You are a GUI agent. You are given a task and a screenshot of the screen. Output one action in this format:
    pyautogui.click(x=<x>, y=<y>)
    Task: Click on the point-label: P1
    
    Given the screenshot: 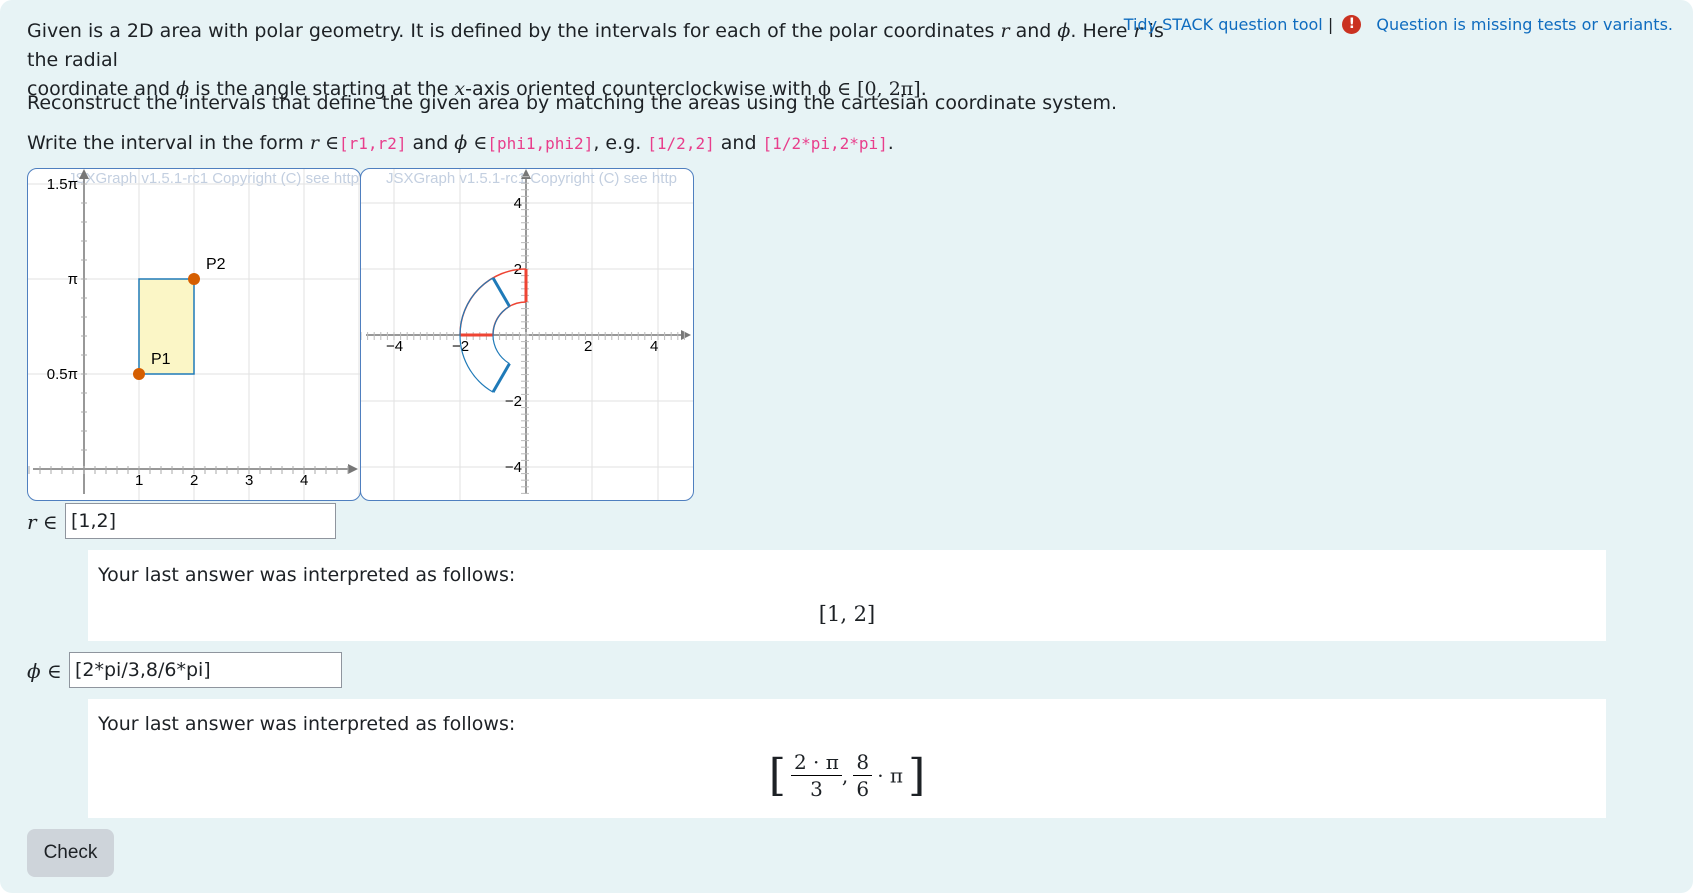 What is the action you would take?
    pyautogui.click(x=161, y=359)
    